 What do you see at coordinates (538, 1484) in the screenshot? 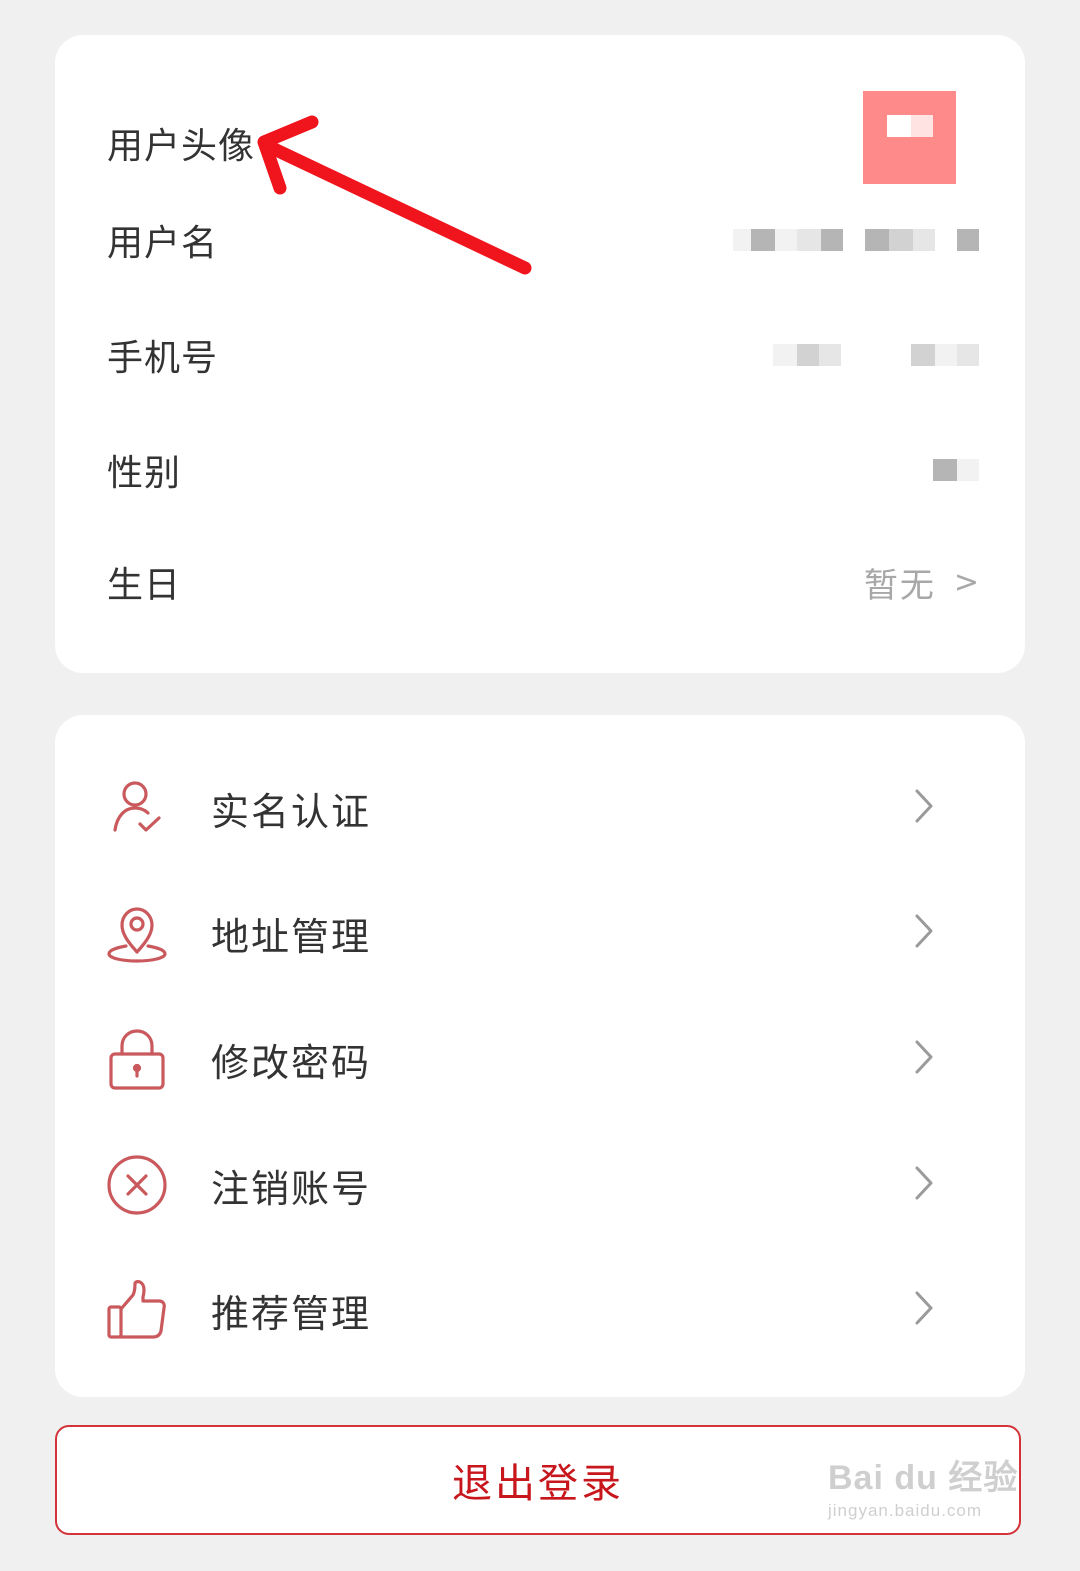
I see `logout-label: 退出登录` at bounding box center [538, 1484].